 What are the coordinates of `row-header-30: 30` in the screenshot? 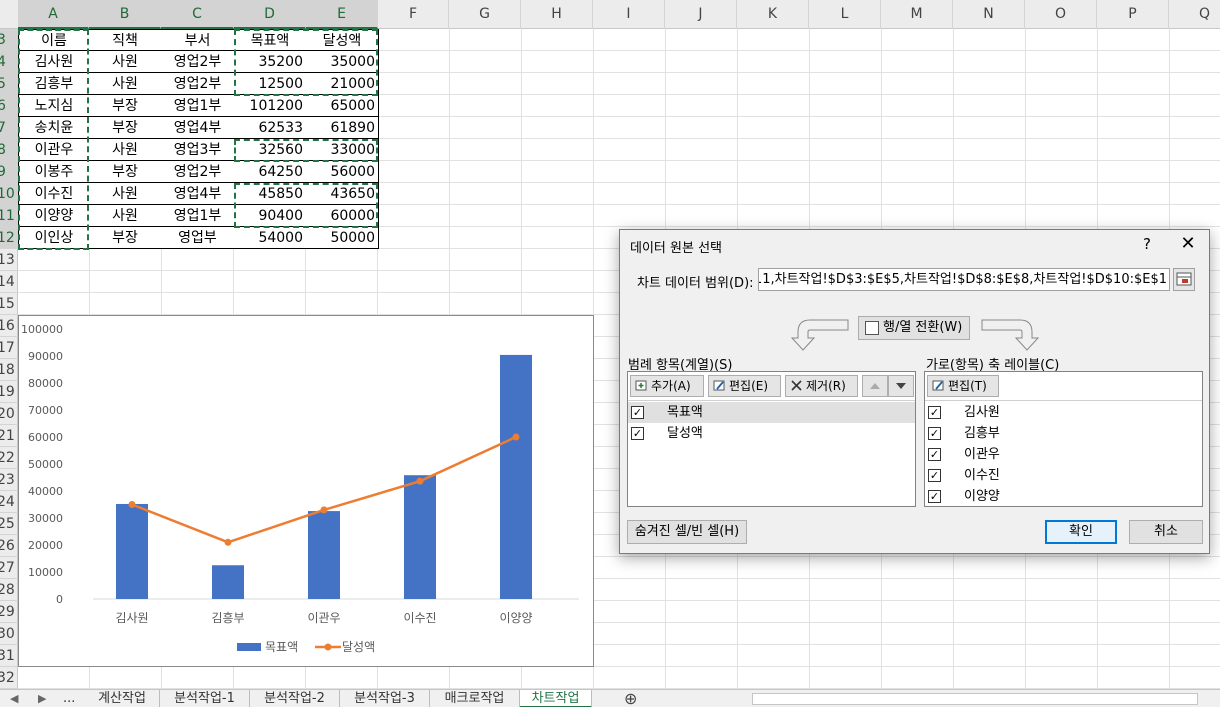 It's located at (9, 634).